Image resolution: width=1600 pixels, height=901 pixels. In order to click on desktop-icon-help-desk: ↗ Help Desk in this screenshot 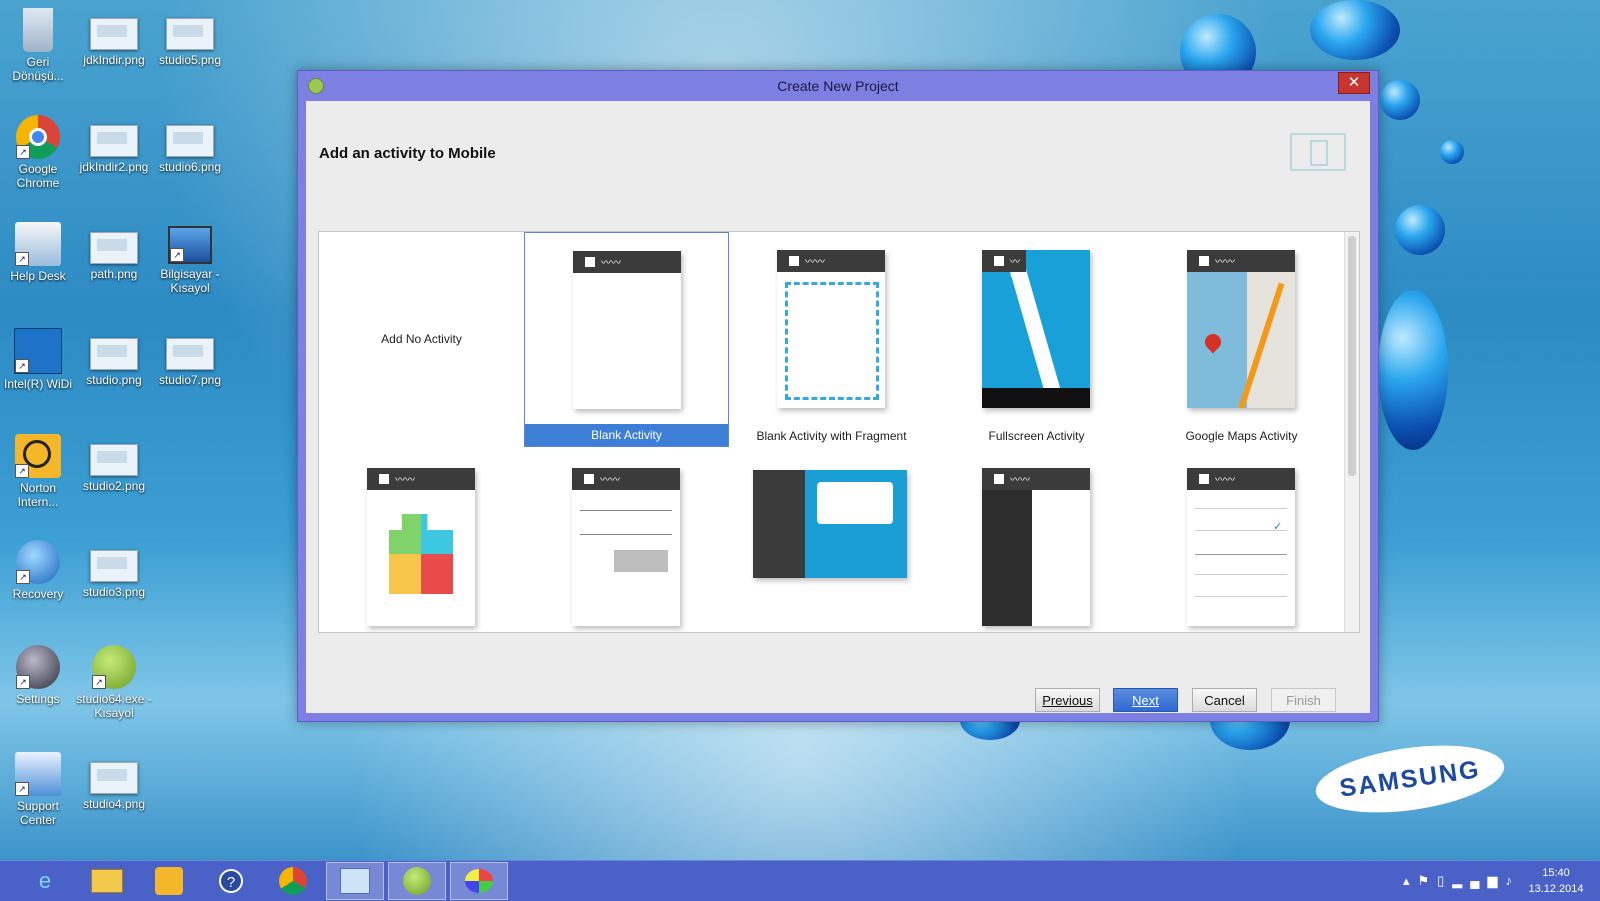, I will do `click(38, 252)`.